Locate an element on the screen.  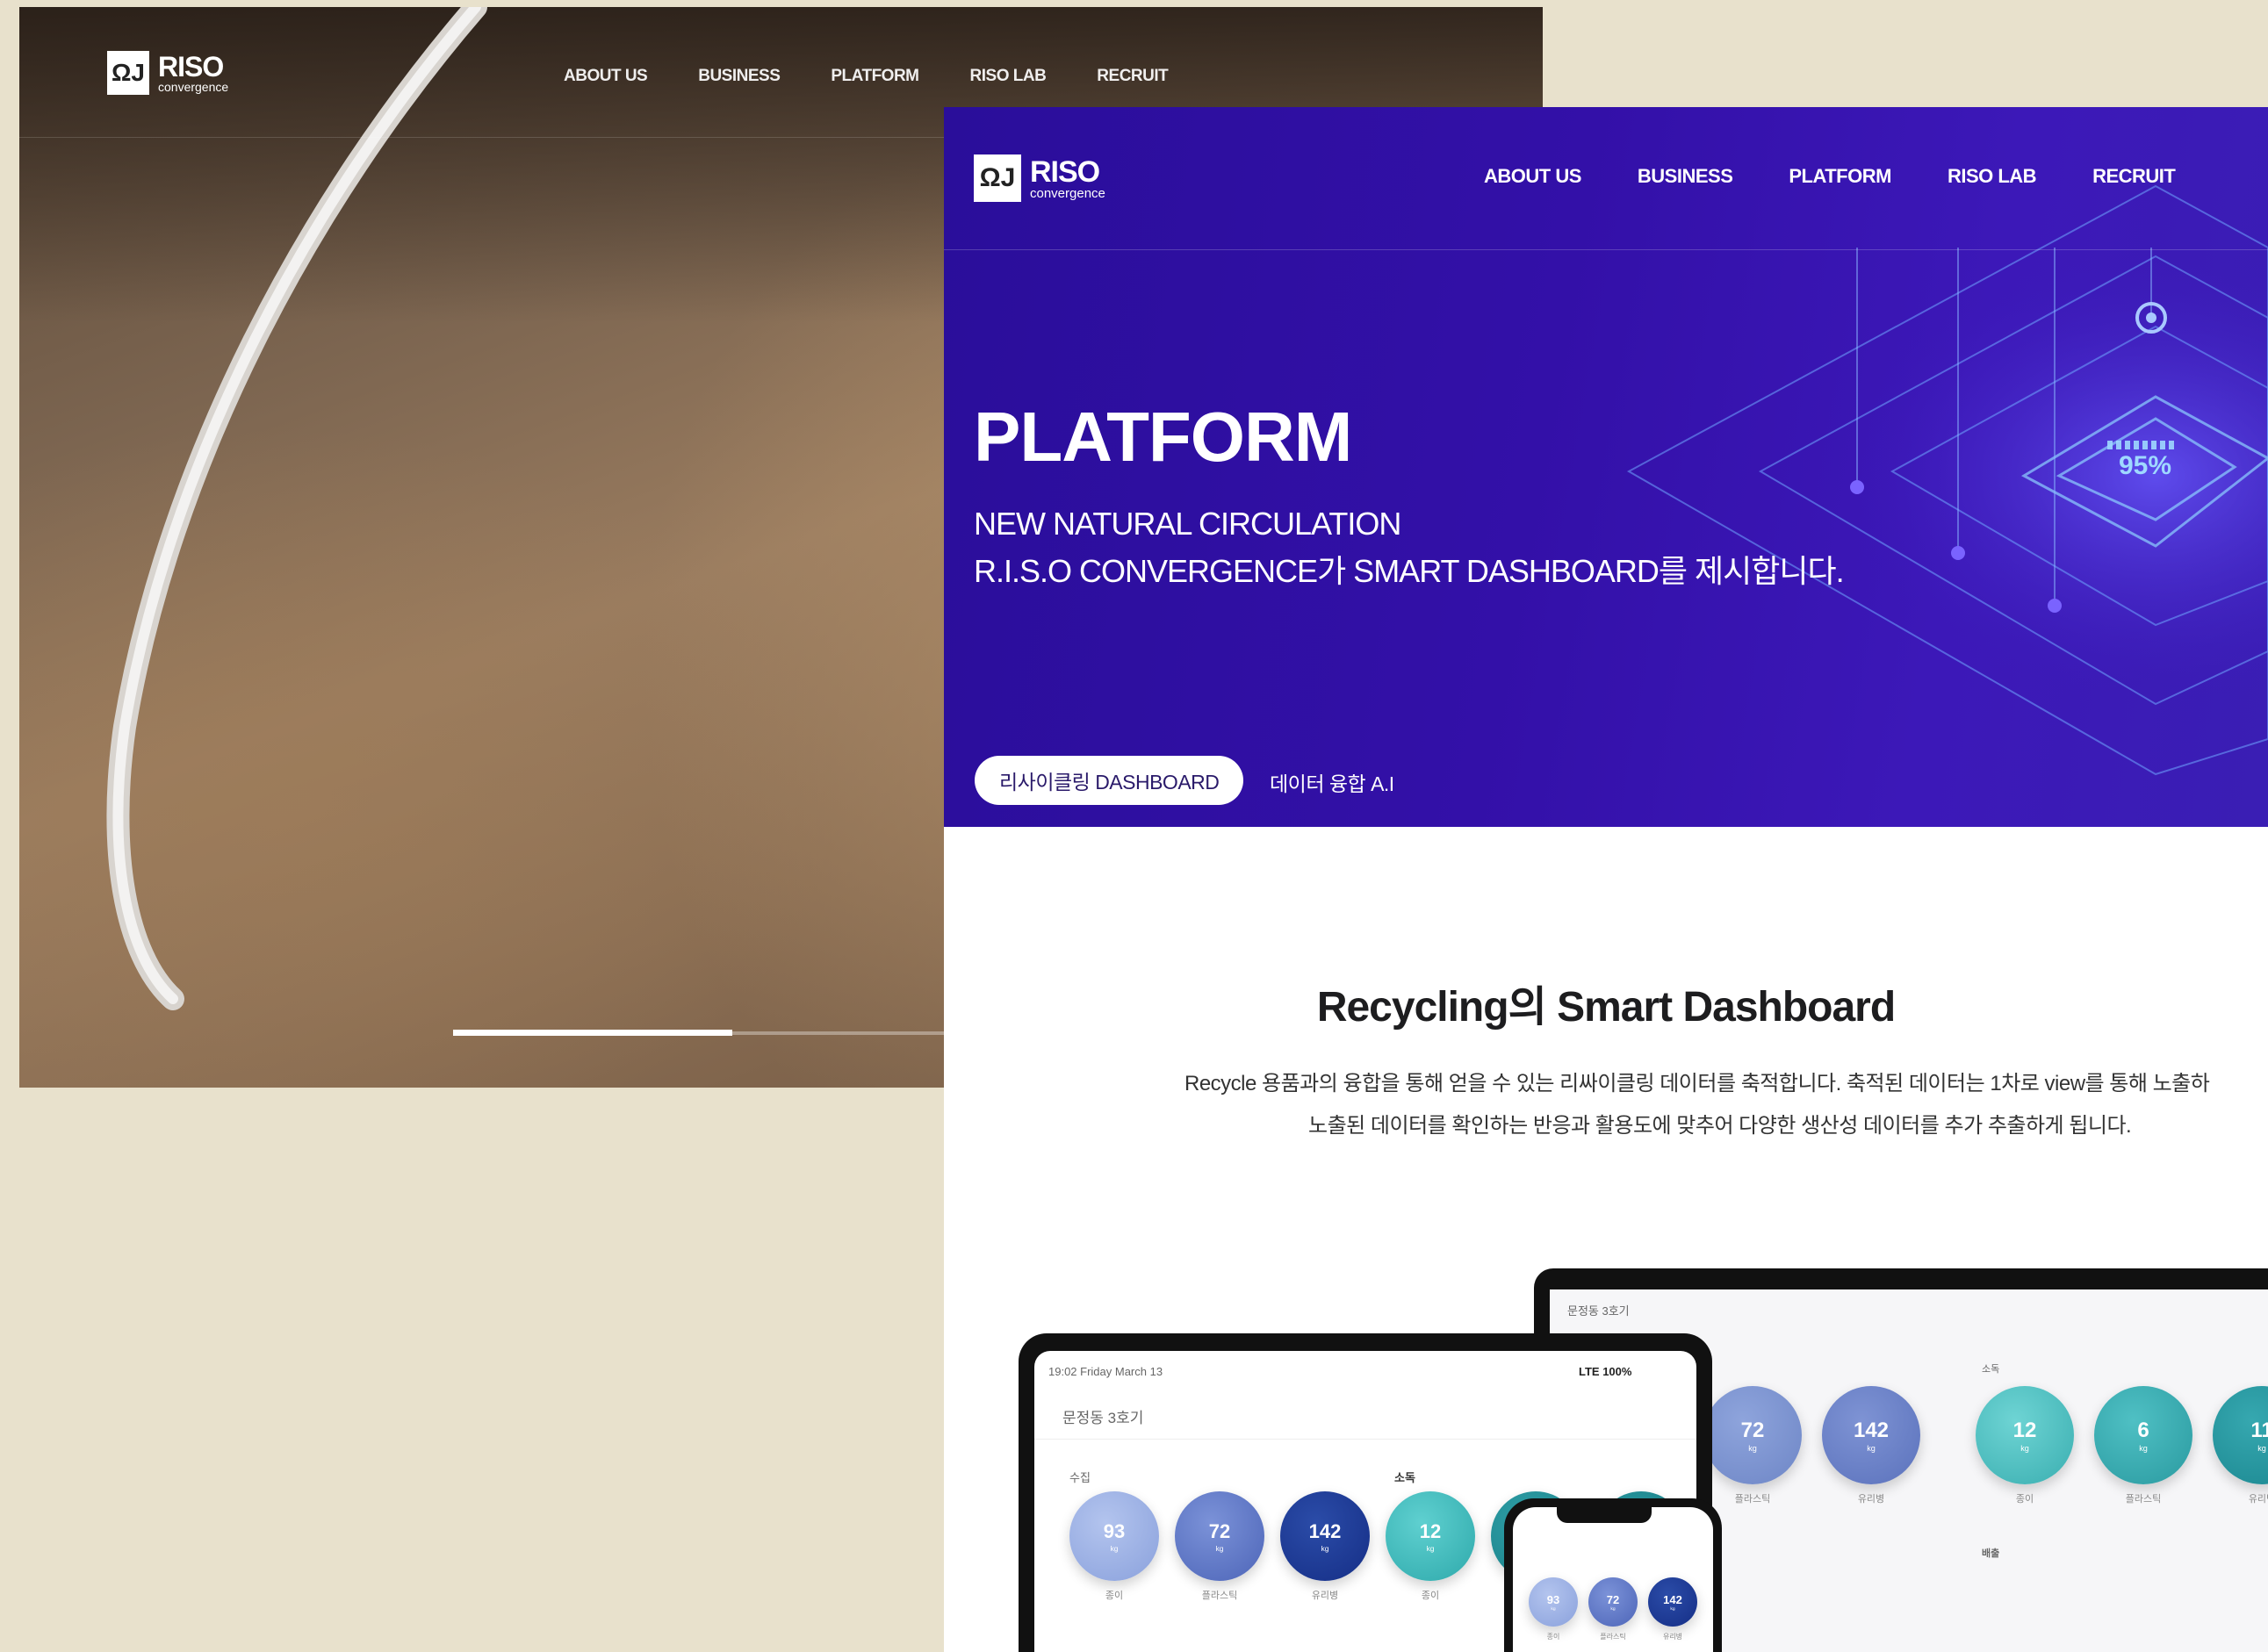
tablet-group-disinfect: 소독 is located at coordinates (1404, 1477).